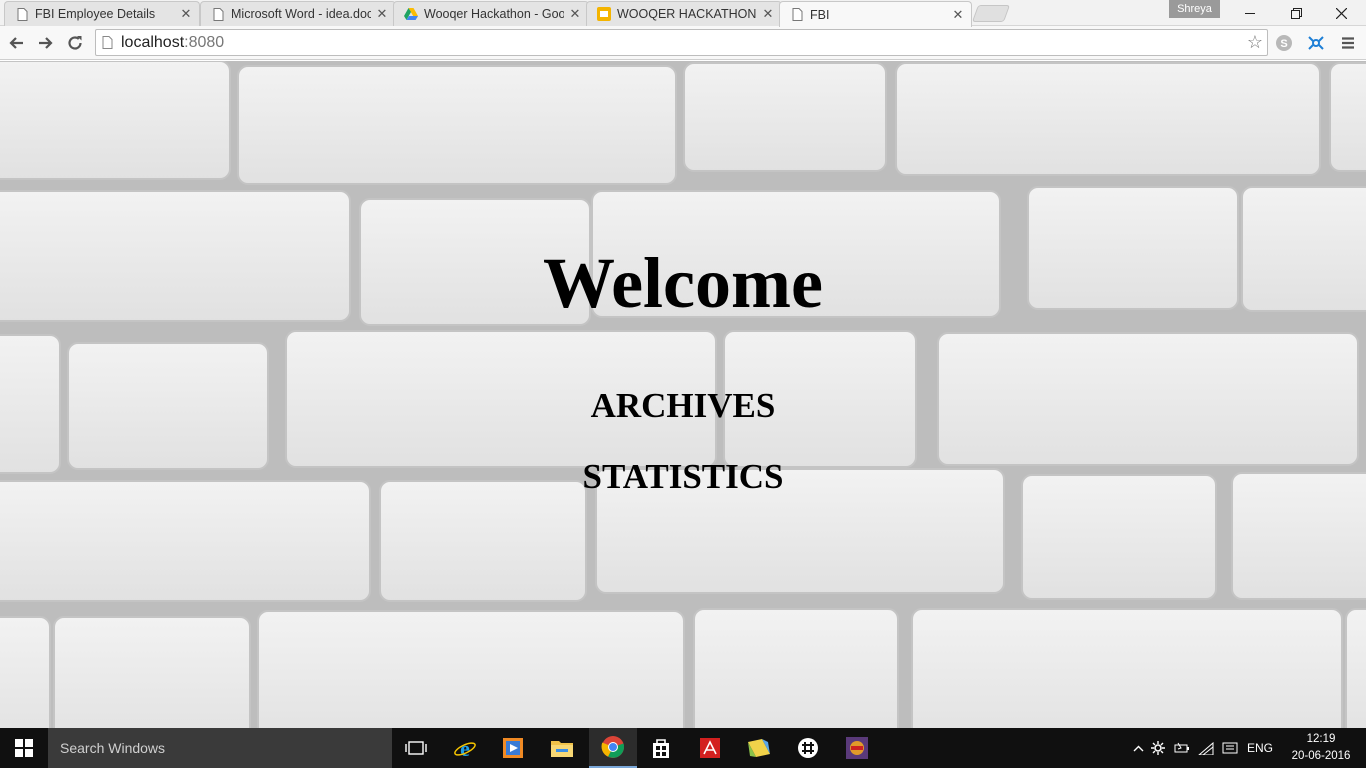  What do you see at coordinates (1138, 748) in the screenshot?
I see `chevron-up-icon` at bounding box center [1138, 748].